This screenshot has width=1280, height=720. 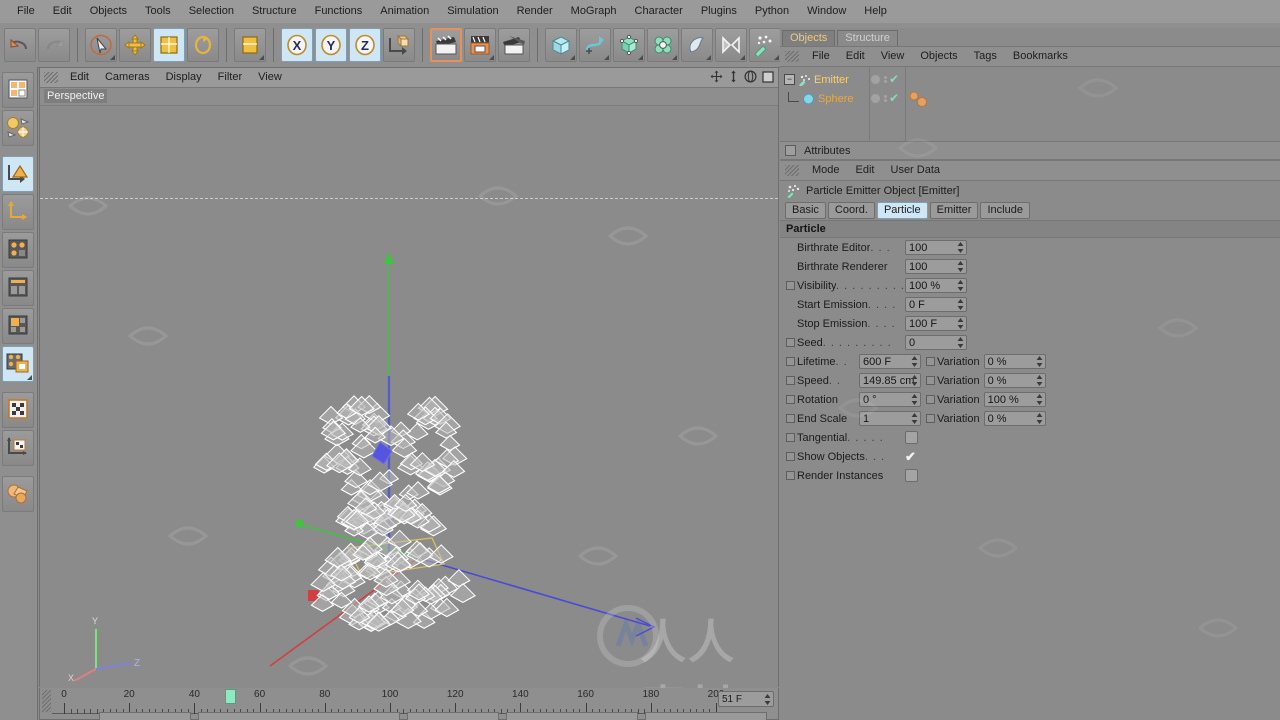 I want to click on particle-emitter-button, so click(x=765, y=45).